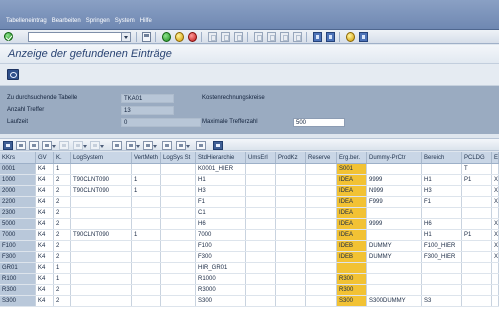  What do you see at coordinates (319, 122) in the screenshot?
I see `max-hits-field: 500` at bounding box center [319, 122].